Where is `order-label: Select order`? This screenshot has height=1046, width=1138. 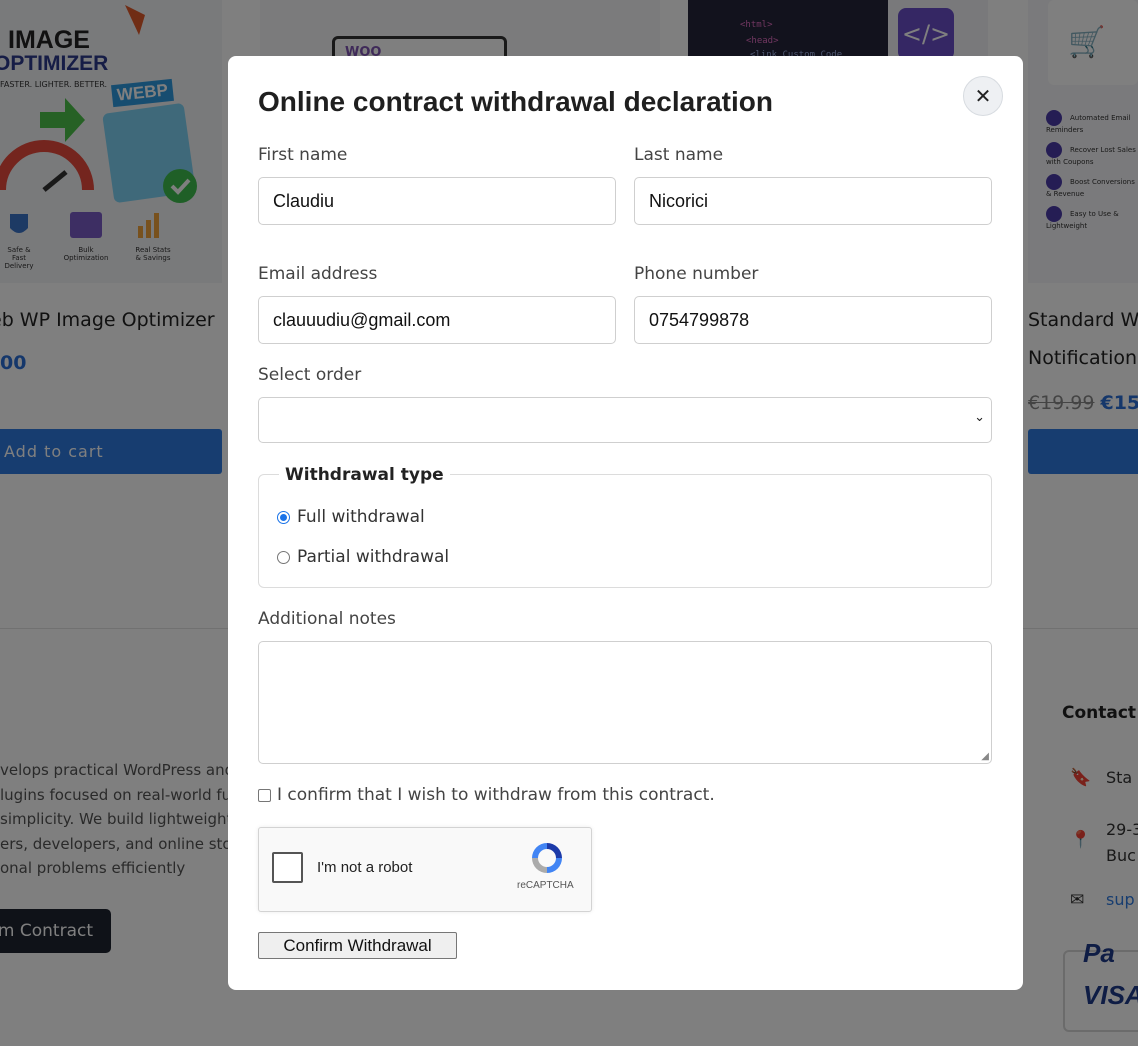
order-label: Select order is located at coordinates (310, 375).